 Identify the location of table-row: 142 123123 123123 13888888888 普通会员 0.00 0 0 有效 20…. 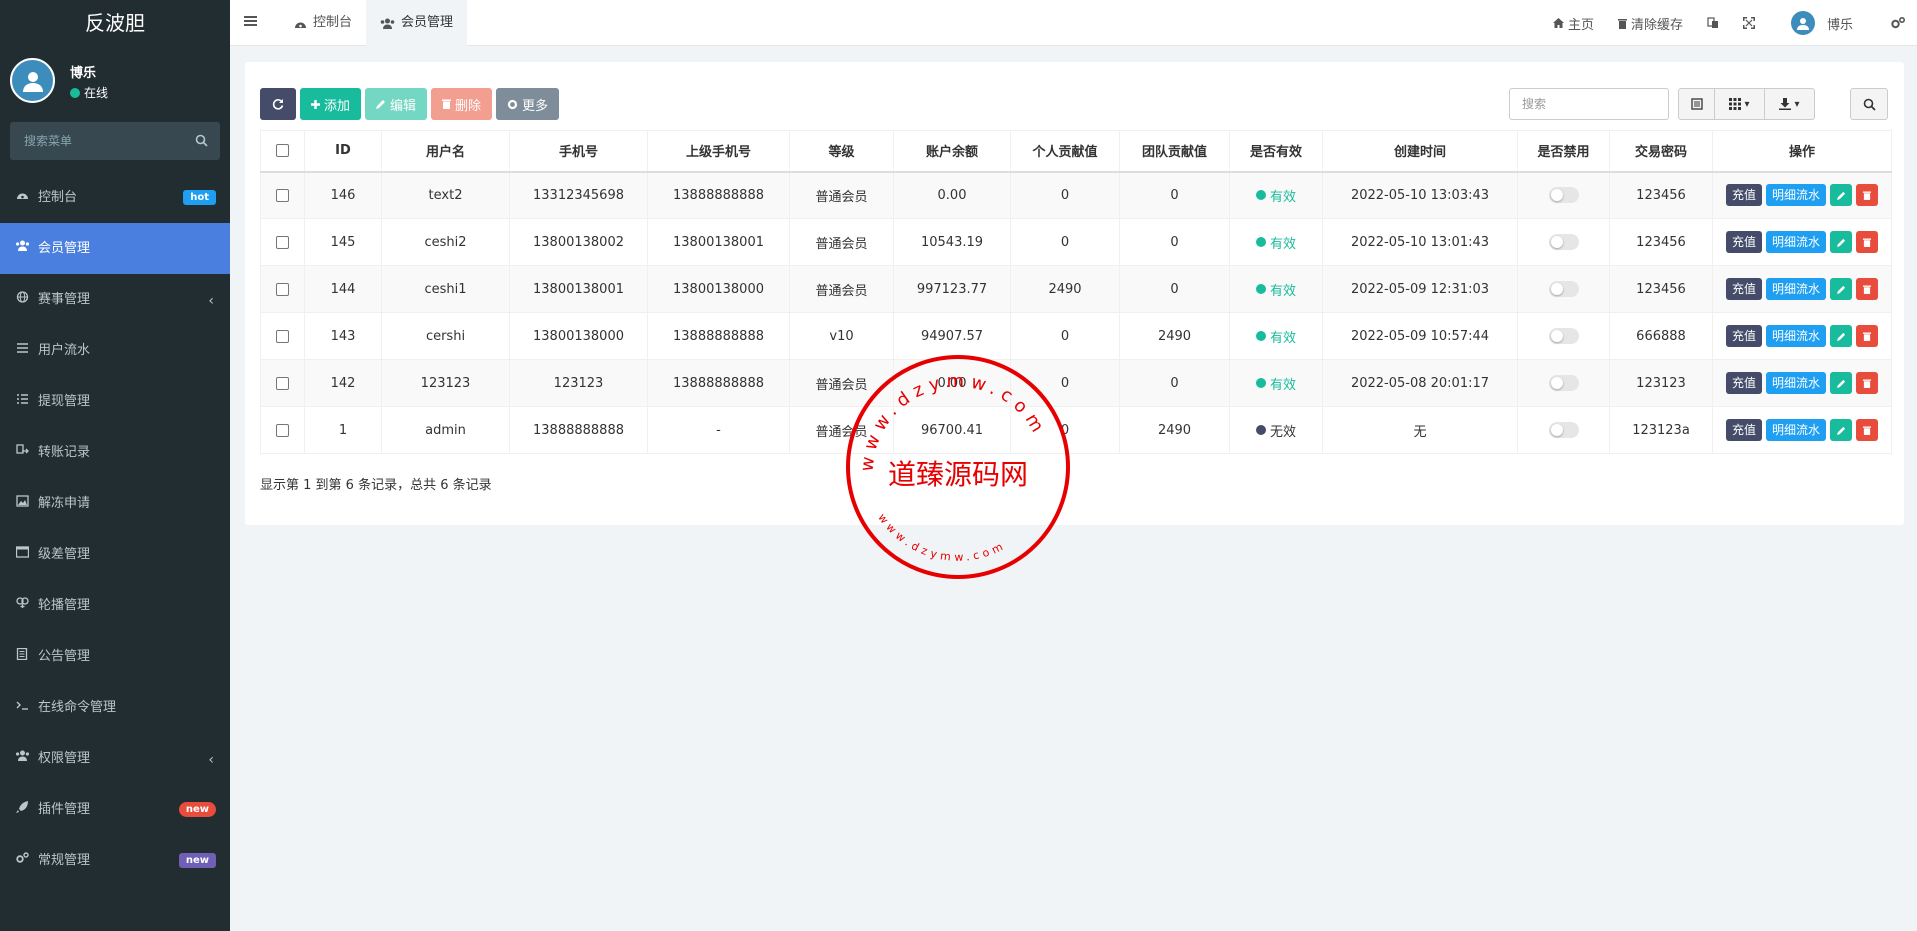
(1076, 383).